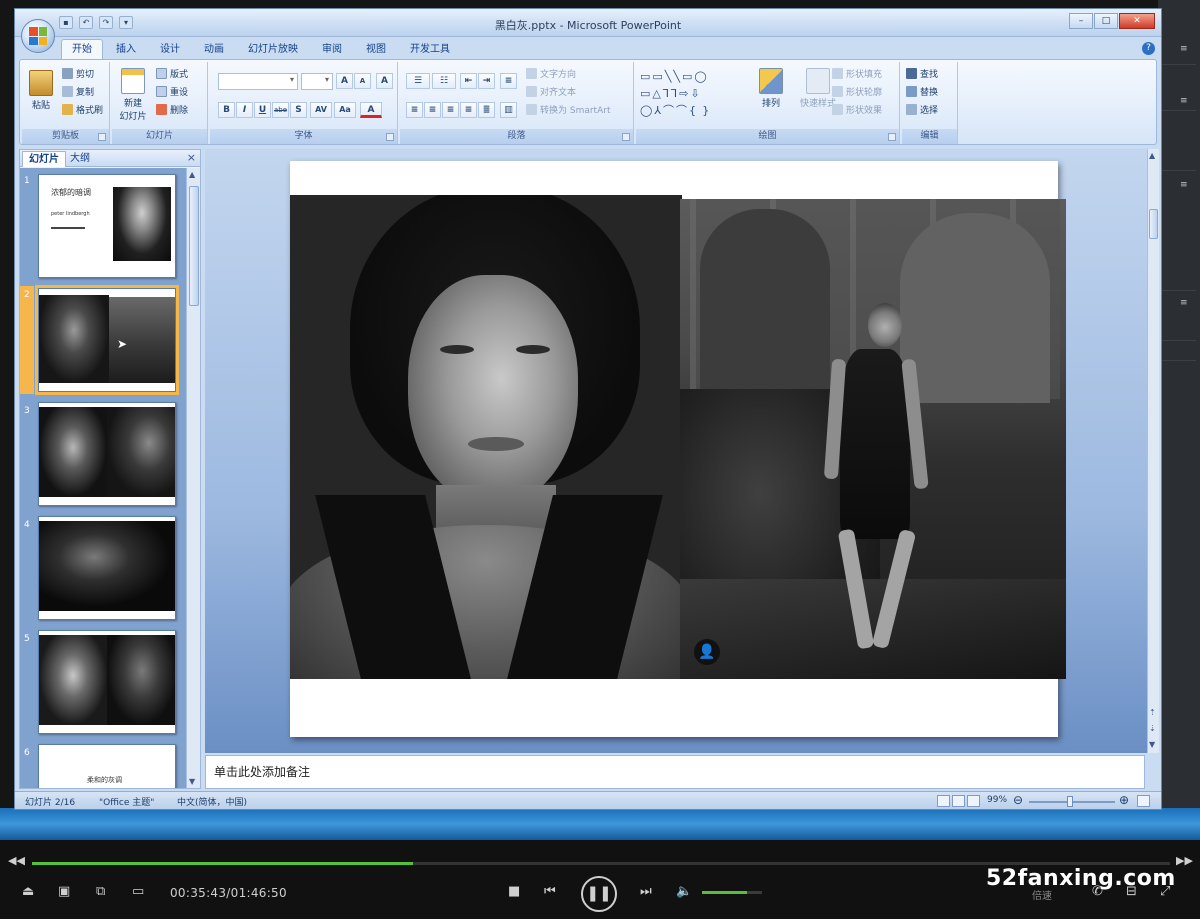 This screenshot has height=919, width=1200. What do you see at coordinates (344, 81) in the screenshot?
I see `grow-font-button: A` at bounding box center [344, 81].